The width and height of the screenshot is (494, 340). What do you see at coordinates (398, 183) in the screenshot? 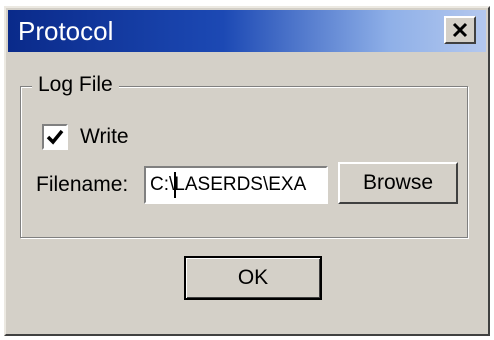
I see `browse-button: Browse` at bounding box center [398, 183].